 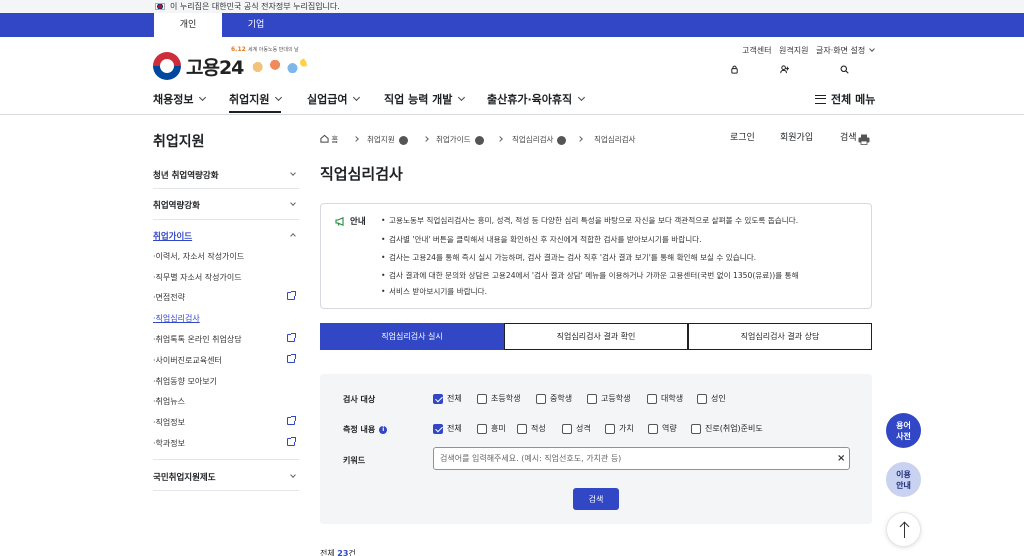 I want to click on checkbox-label: 가치, so click(x=626, y=428).